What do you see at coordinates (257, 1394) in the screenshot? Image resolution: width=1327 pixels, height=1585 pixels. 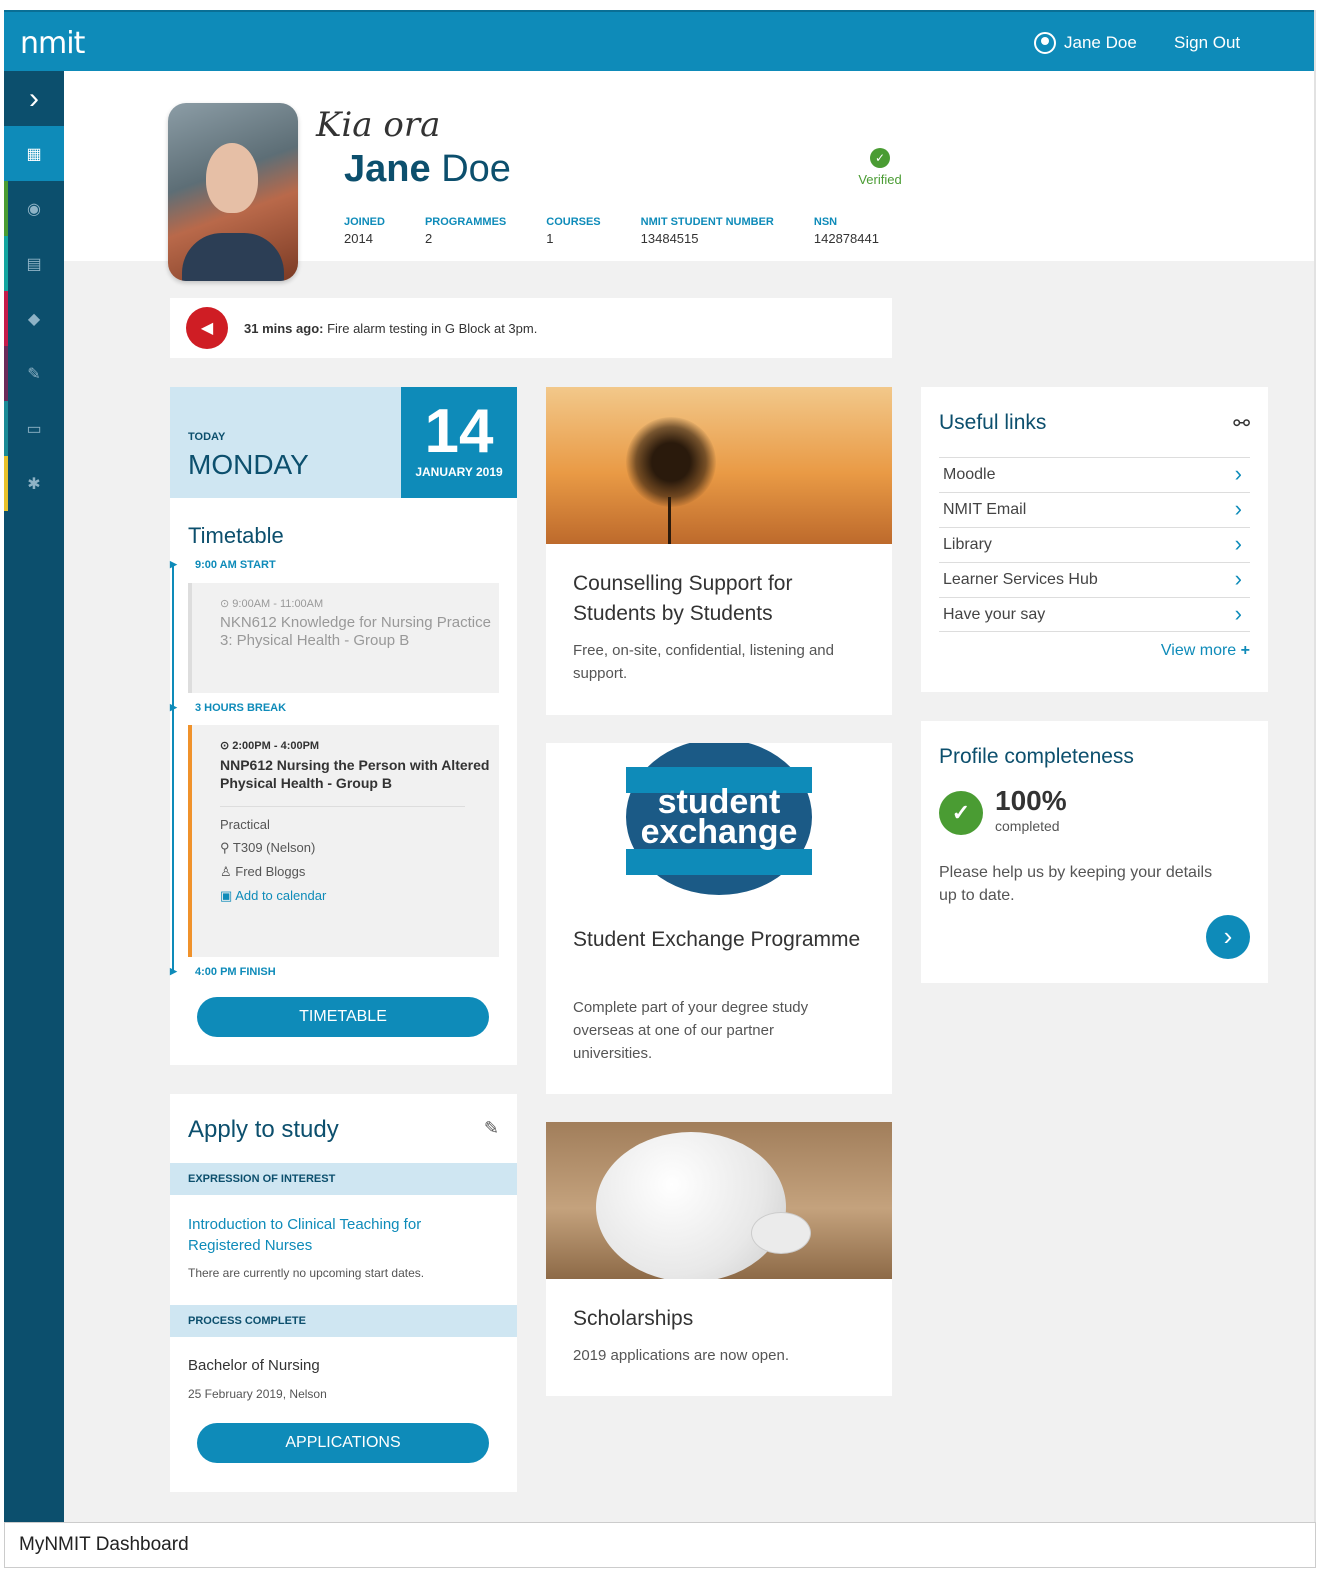 I see `programme-date: 25 February 2019, Nelson` at bounding box center [257, 1394].